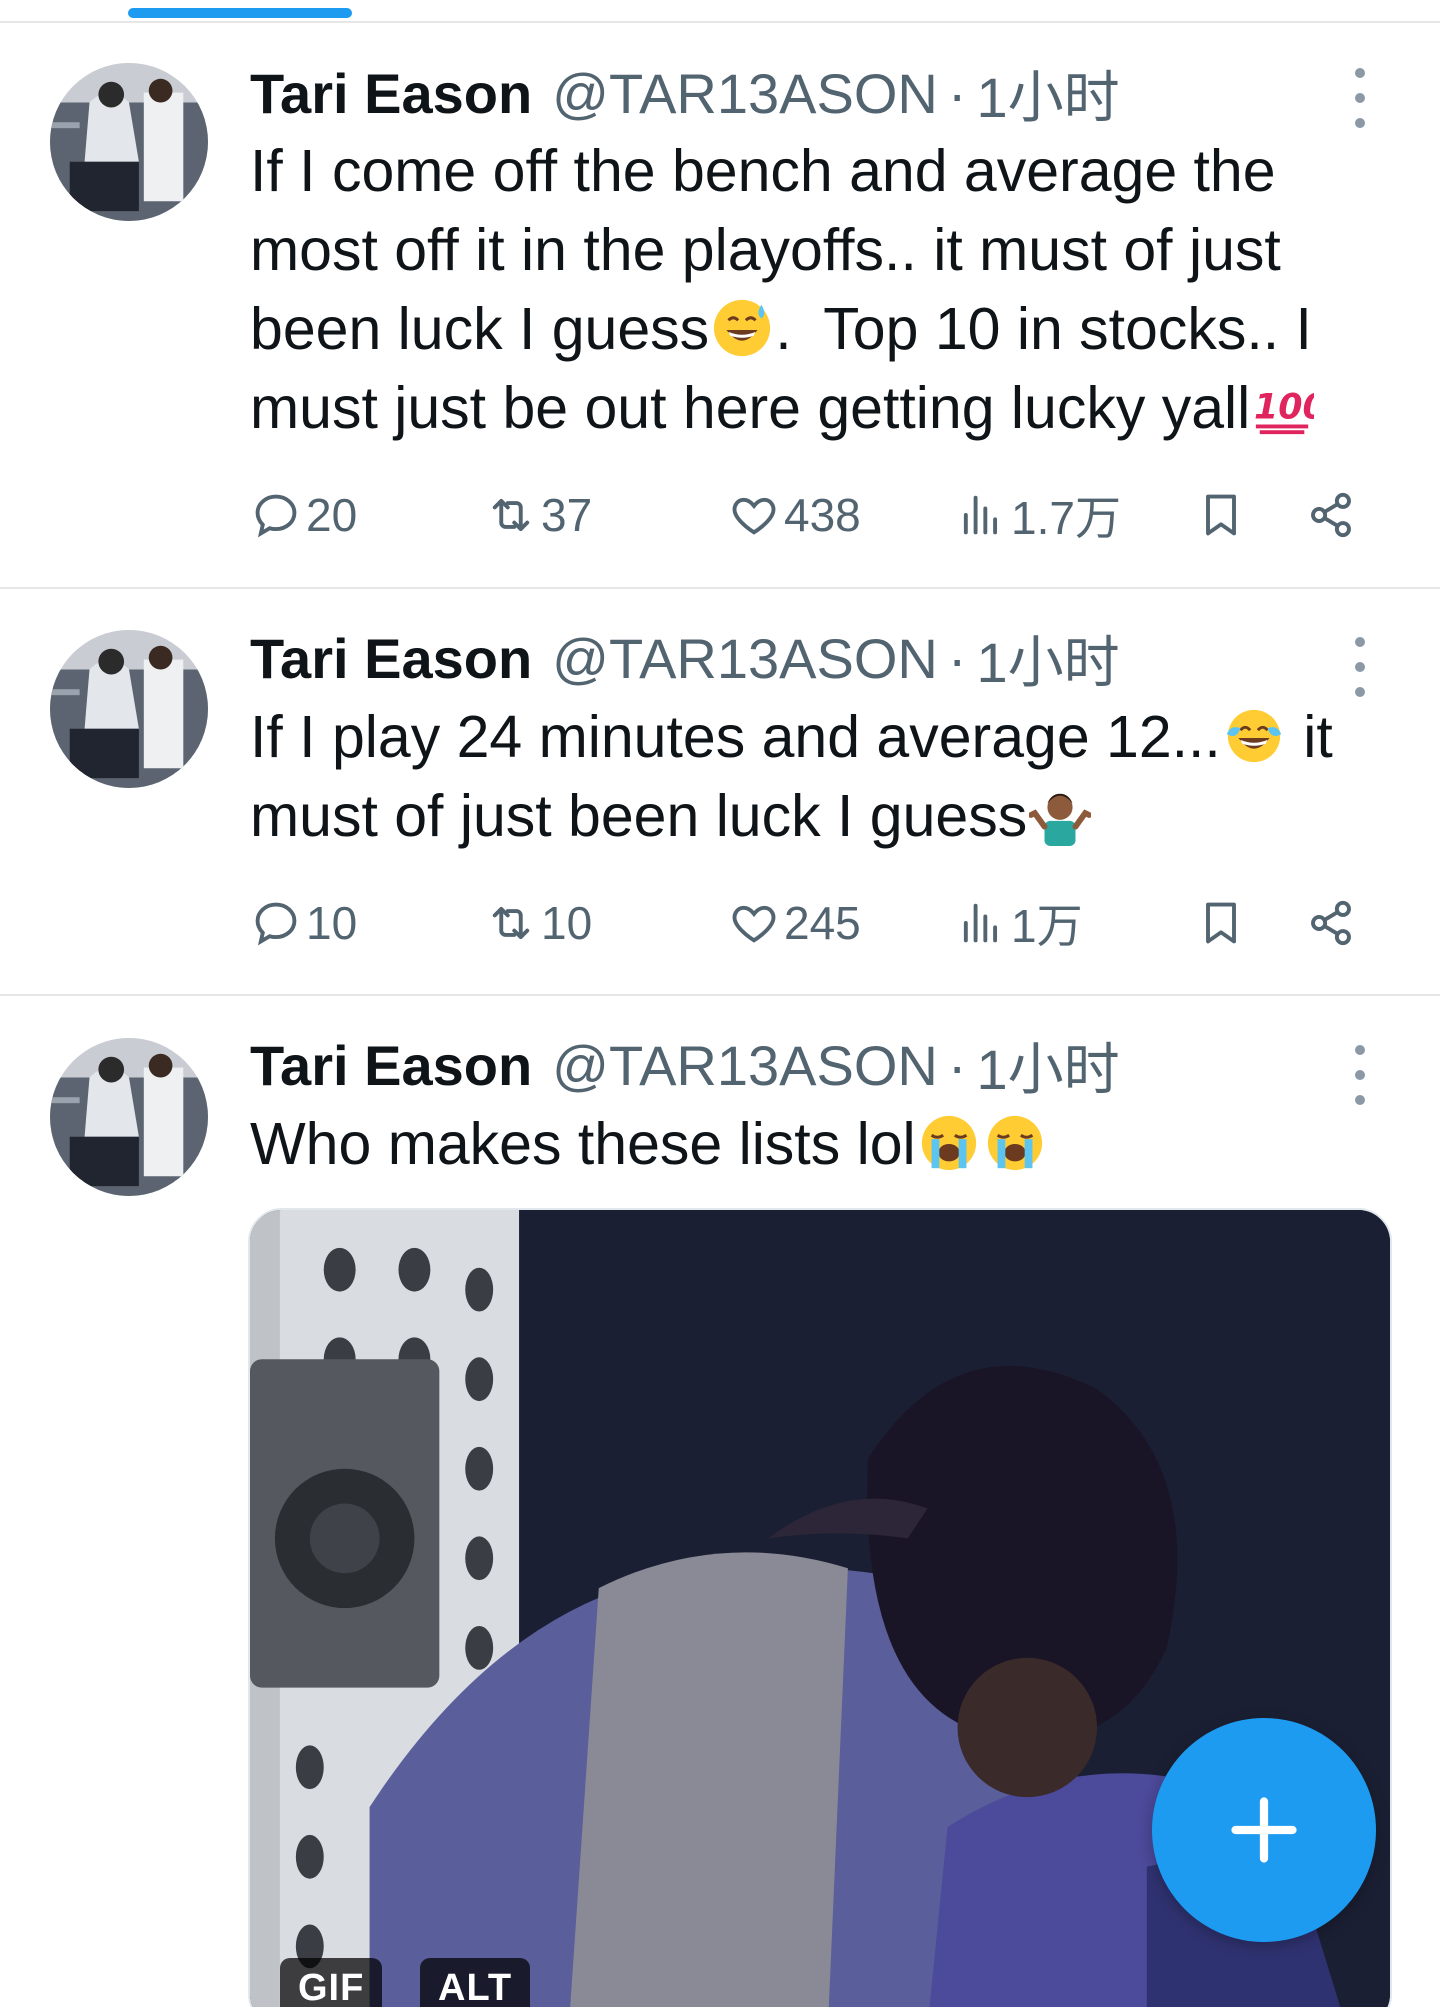 The image size is (1440, 2007). I want to click on compose-button, so click(1264, 1830).